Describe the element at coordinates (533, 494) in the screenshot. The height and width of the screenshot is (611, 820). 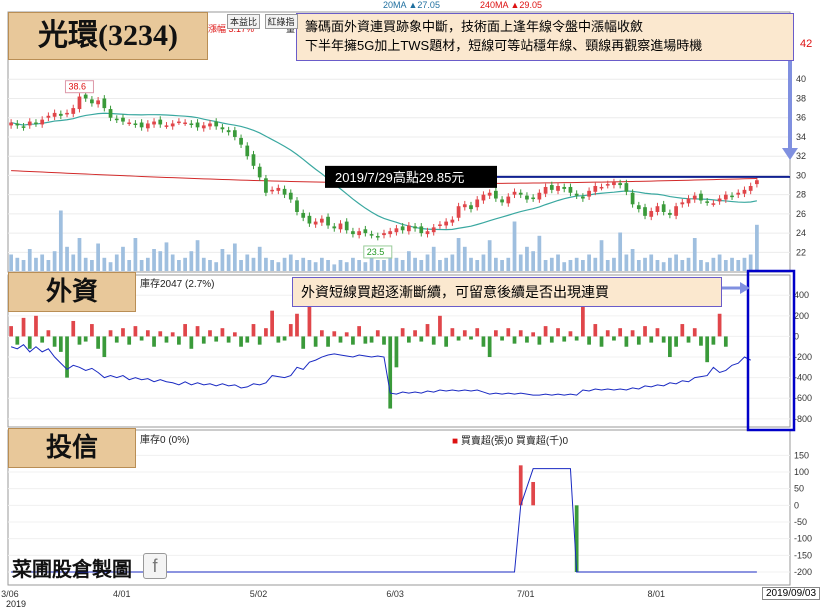
I see `trust-bar` at that location.